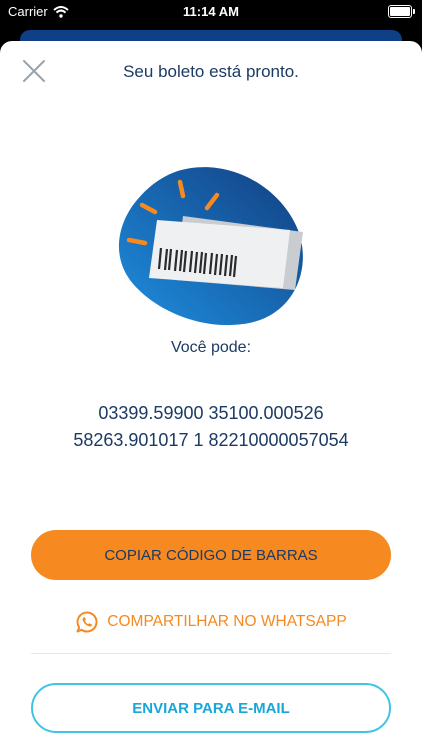 Image resolution: width=422 pixels, height=750 pixels. Describe the element at coordinates (211, 413) in the screenshot. I see `barcode-line-1: 03399.59900 35100.000526` at that location.